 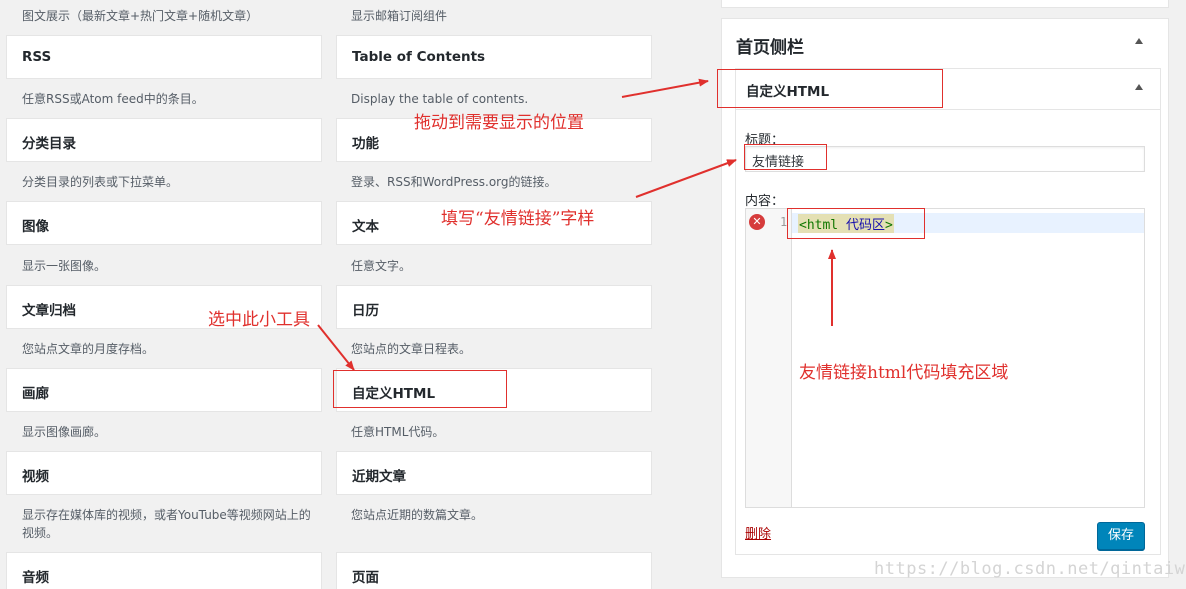 What do you see at coordinates (686, 178) in the screenshot?
I see `arrow-title` at bounding box center [686, 178].